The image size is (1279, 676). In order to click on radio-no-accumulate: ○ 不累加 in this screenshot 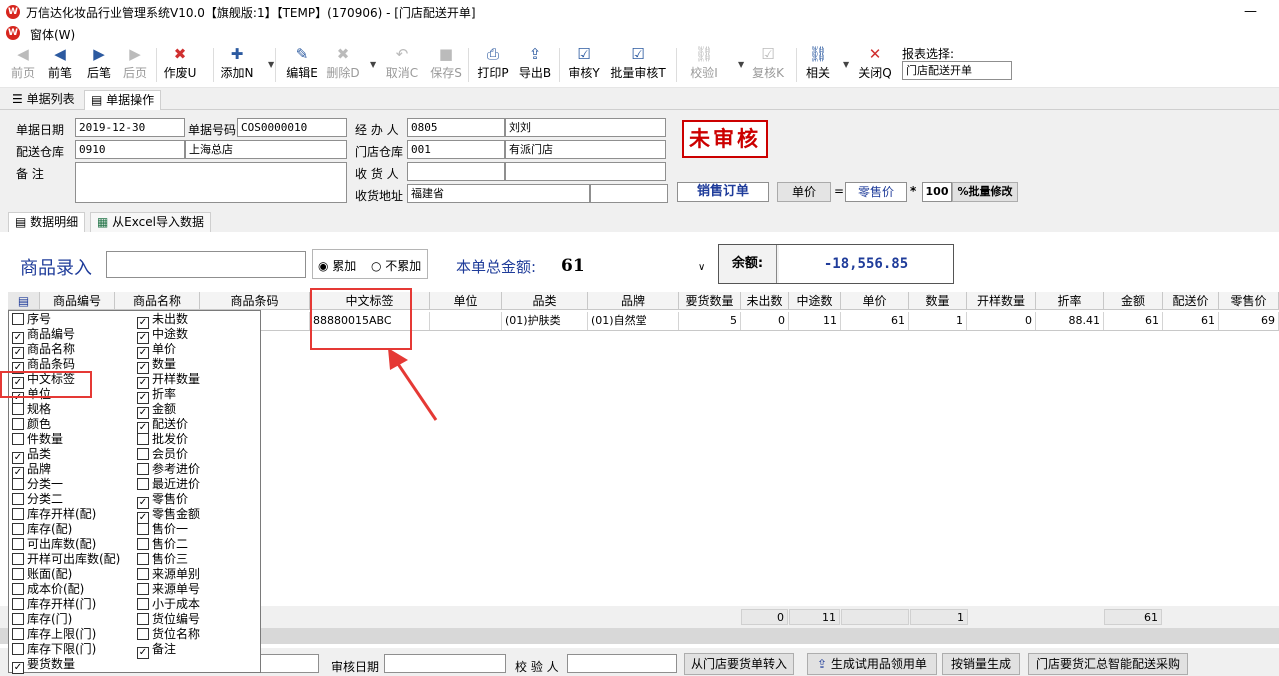, I will do `click(396, 265)`.